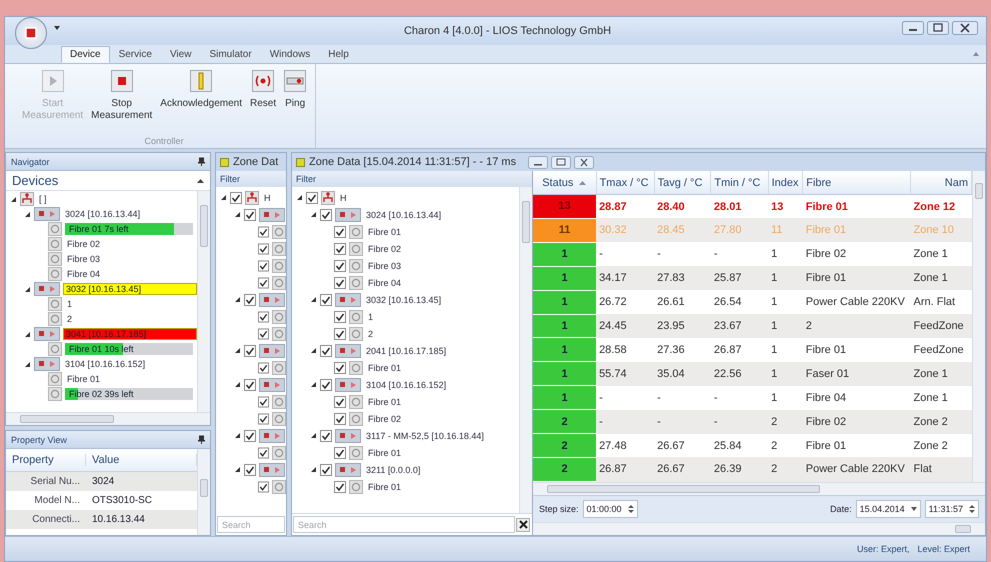 Image resolution: width=991 pixels, height=562 pixels. Describe the element at coordinates (888, 509) in the screenshot. I see `date-field: 15.04.2014` at that location.